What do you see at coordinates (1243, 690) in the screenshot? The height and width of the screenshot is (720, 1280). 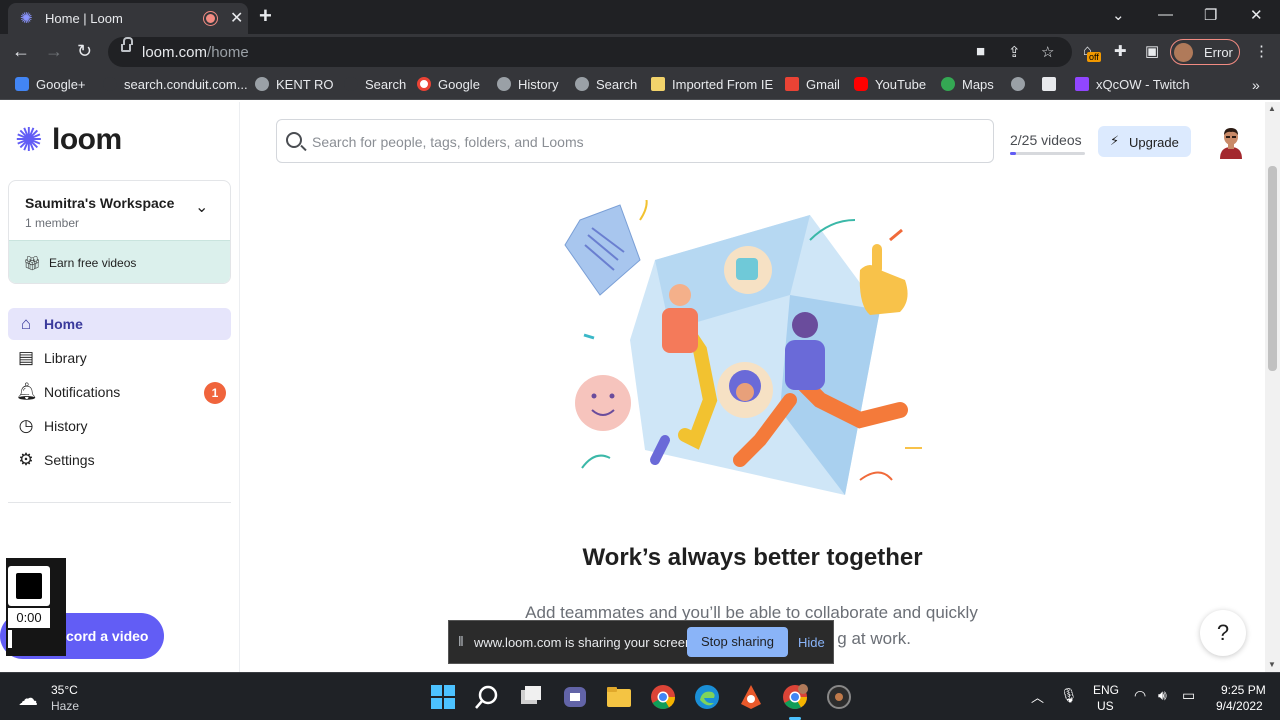 I see `clock-time: 9:25 PM` at bounding box center [1243, 690].